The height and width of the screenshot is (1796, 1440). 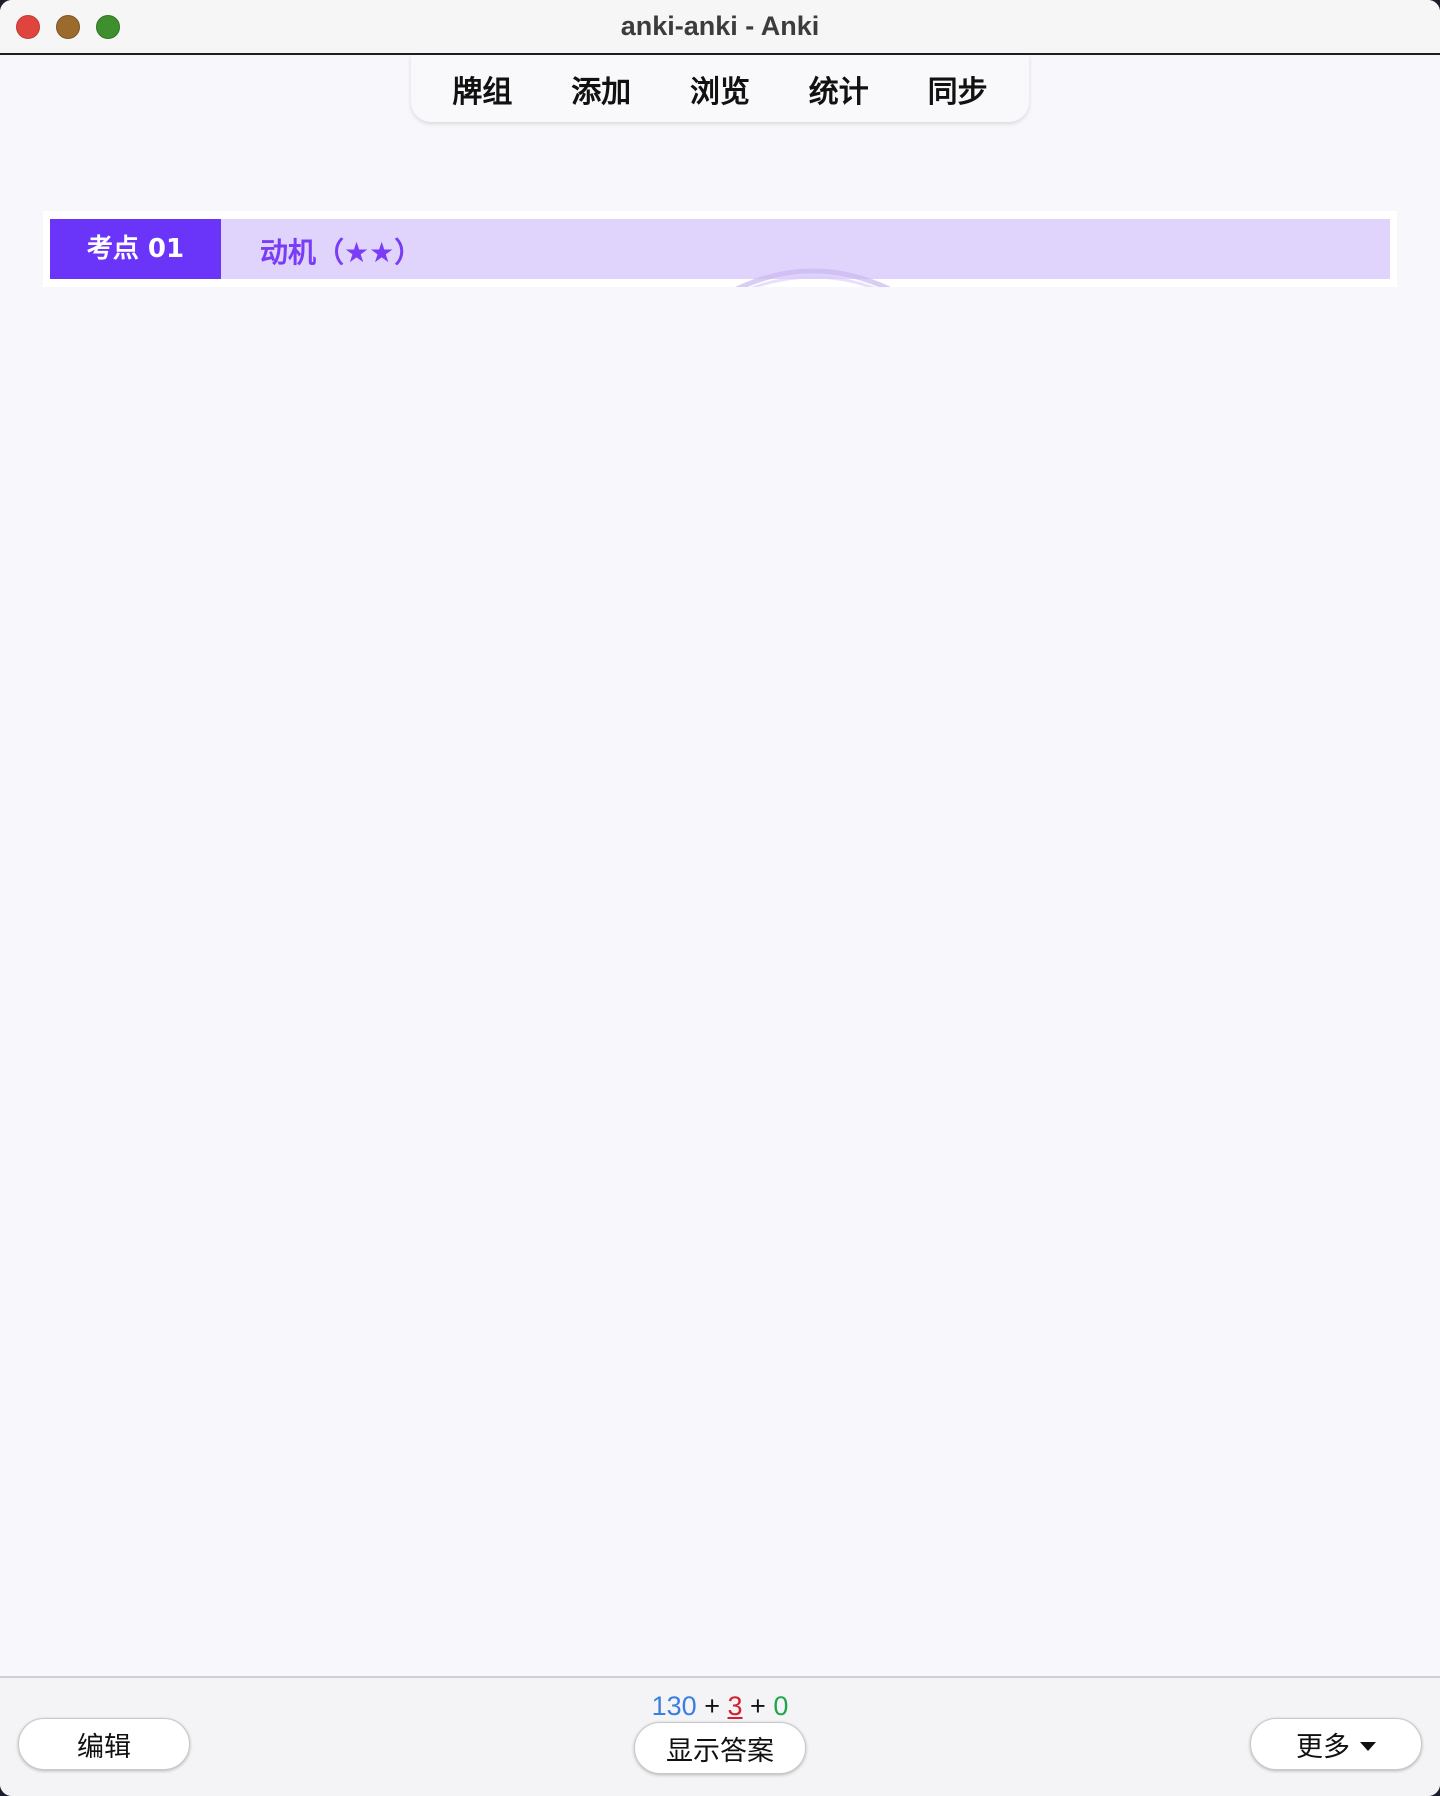 I want to click on more-button: 更多, so click(x=1336, y=1744).